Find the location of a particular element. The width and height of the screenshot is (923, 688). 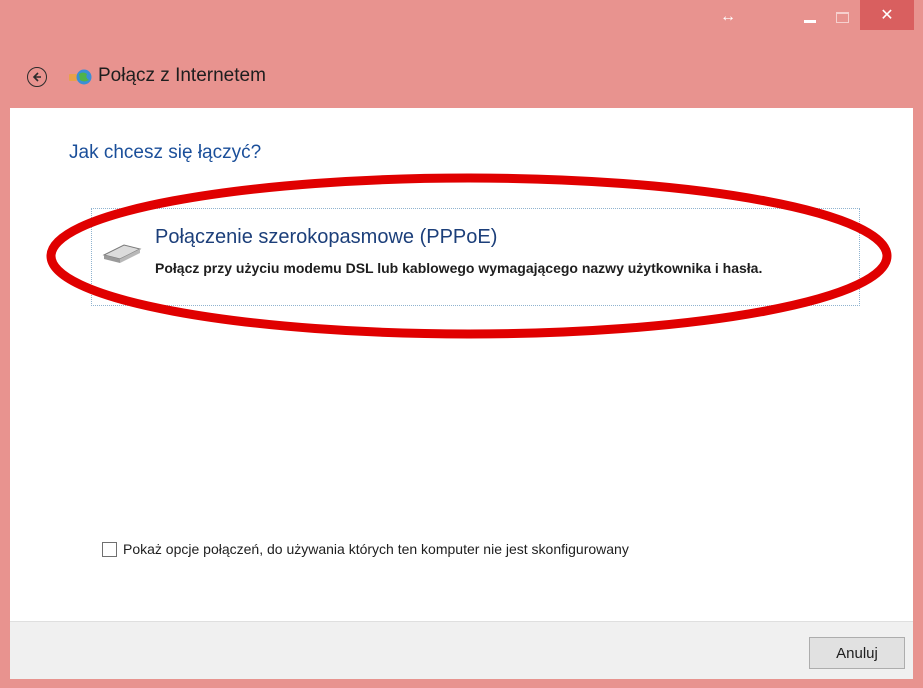

maximize-icon is located at coordinates (842, 17).